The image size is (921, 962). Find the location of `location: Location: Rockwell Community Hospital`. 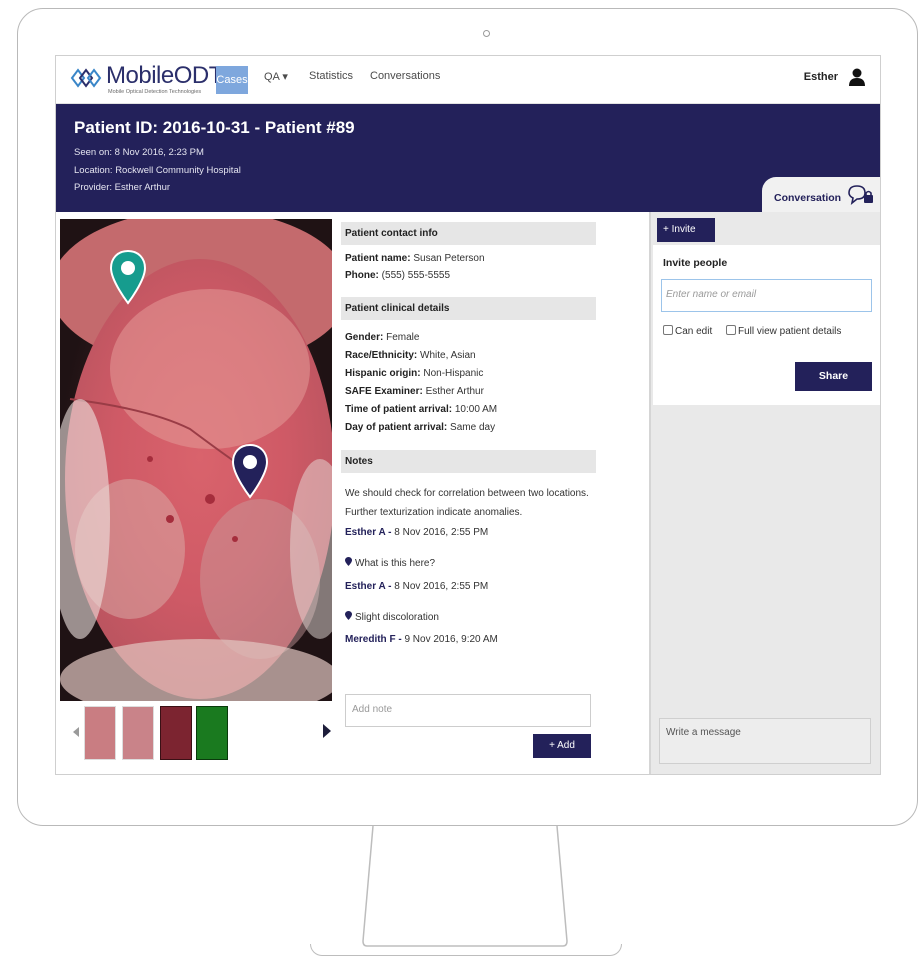

location: Location: Rockwell Community Hospital is located at coordinates (157, 170).